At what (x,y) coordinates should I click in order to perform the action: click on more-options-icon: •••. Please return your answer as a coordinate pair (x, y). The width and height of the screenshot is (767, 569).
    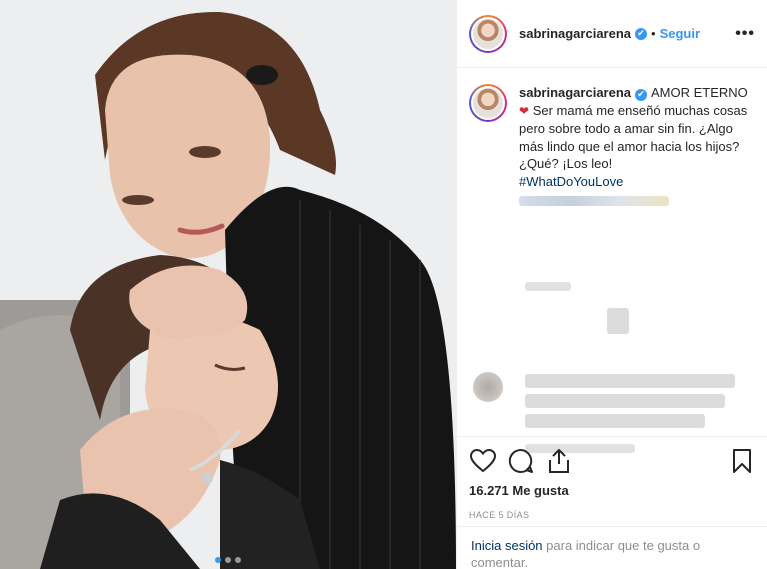
    Looking at the image, I should click on (745, 34).